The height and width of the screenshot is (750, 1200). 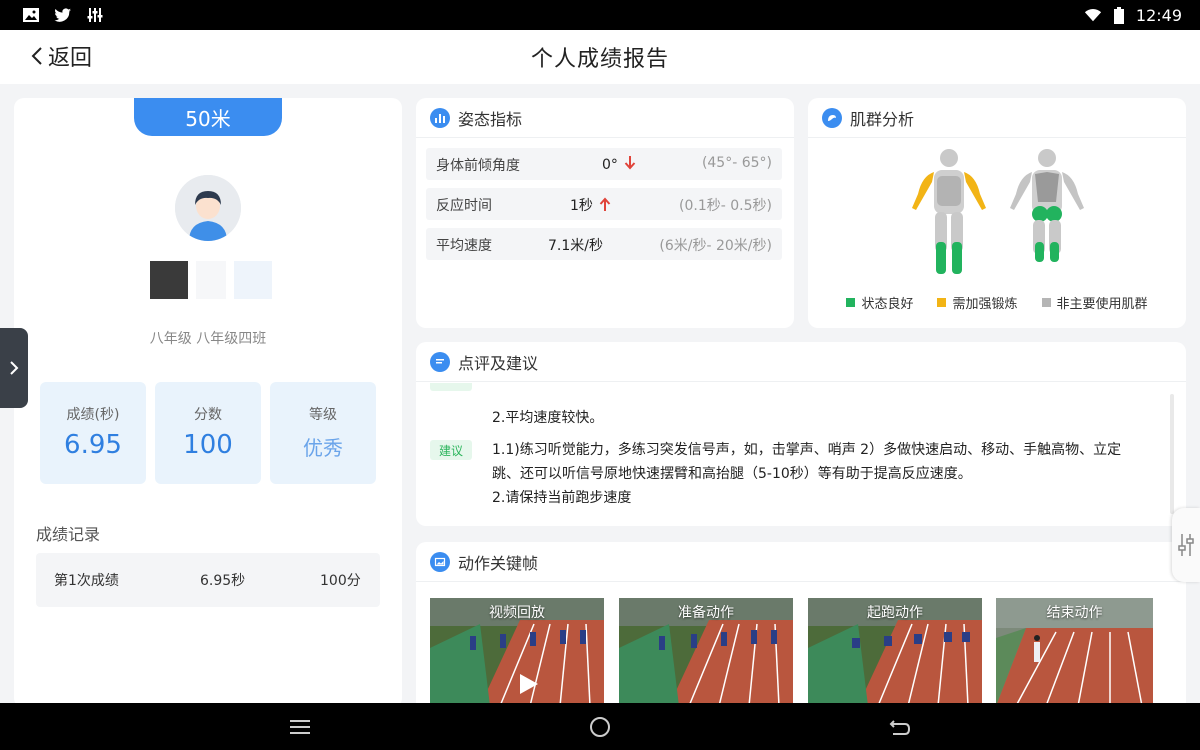 I want to click on chat-icon, so click(x=440, y=361).